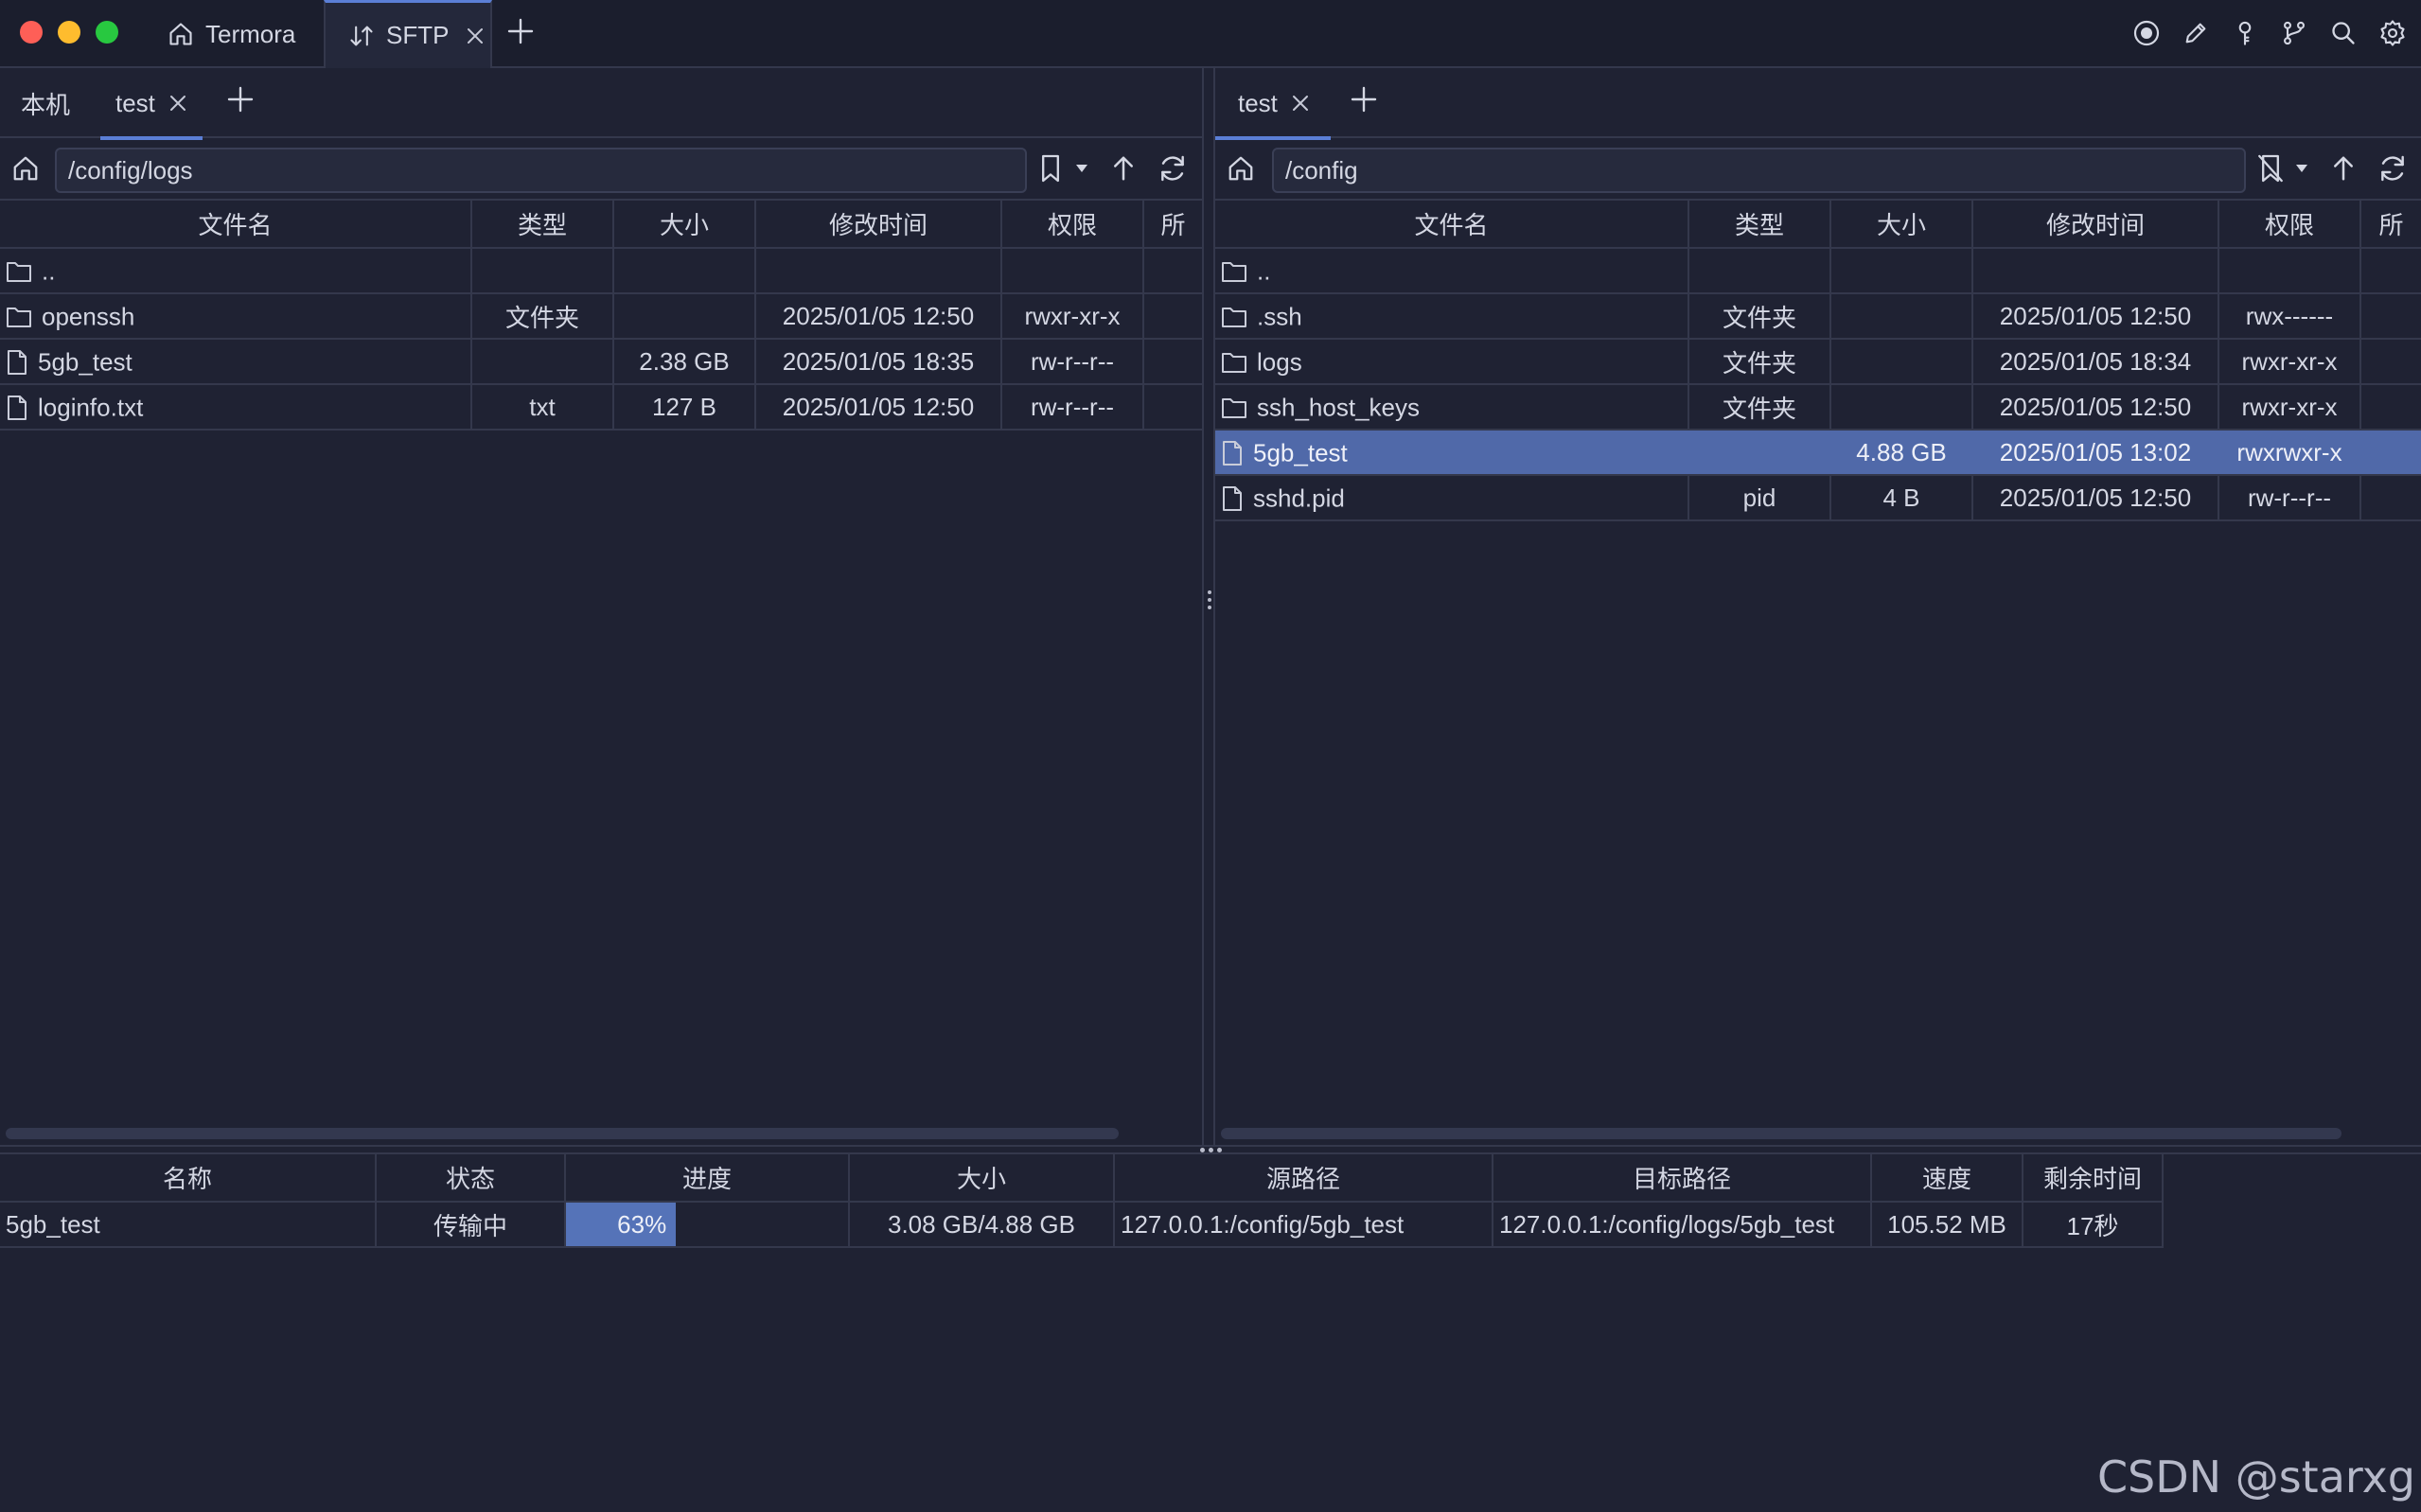  What do you see at coordinates (2289, 271) in the screenshot?
I see `file-permissions-cell` at bounding box center [2289, 271].